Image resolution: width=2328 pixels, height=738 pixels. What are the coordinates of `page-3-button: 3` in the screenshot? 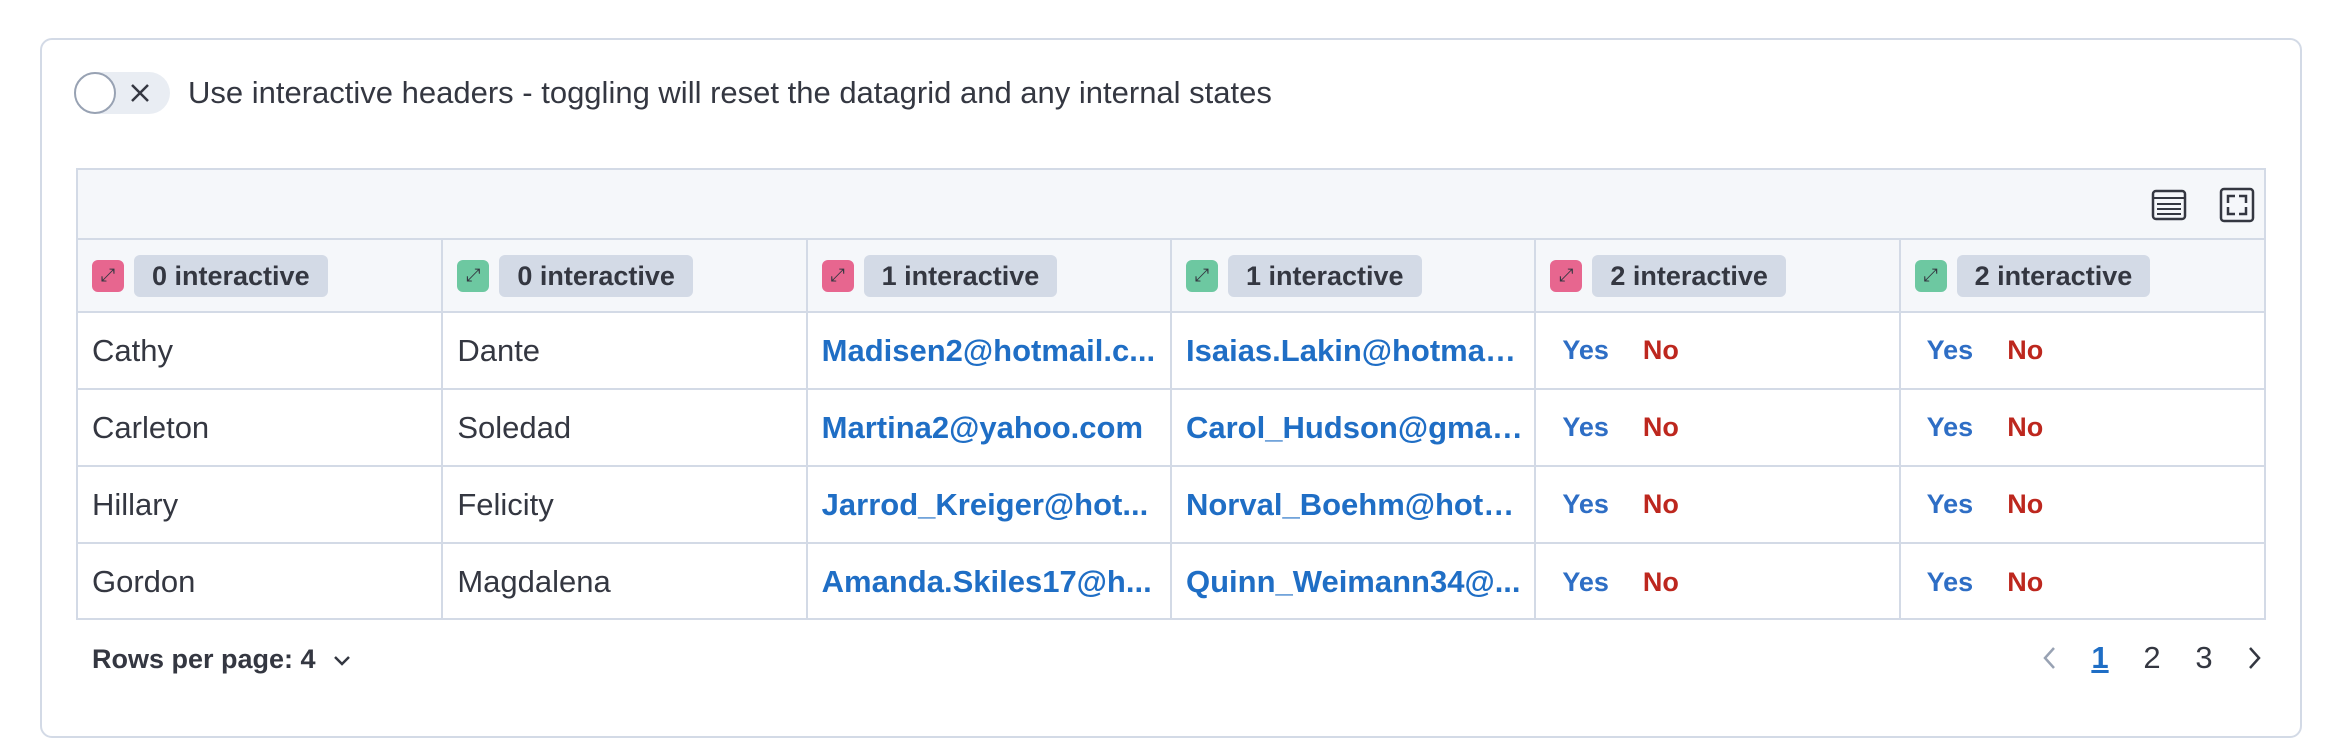 It's located at (2204, 658).